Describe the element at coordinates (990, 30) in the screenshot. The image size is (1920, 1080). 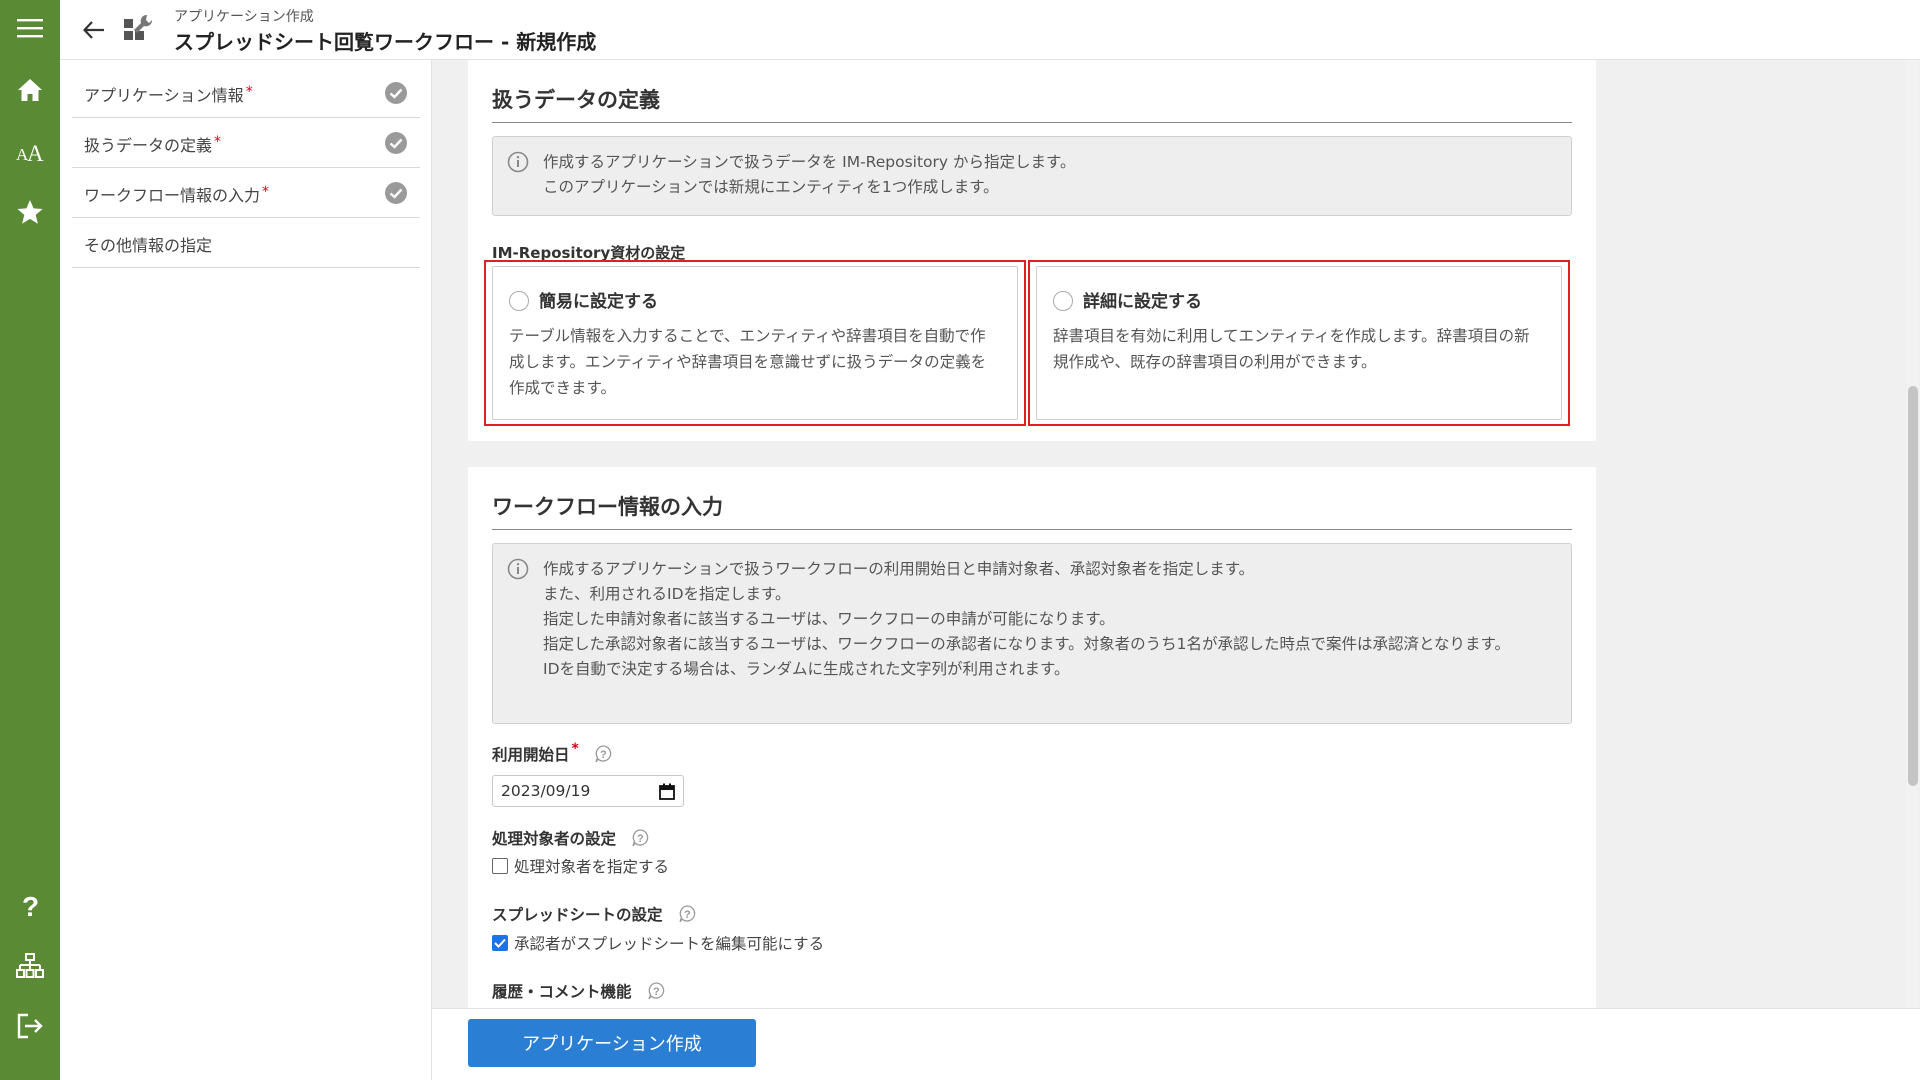
I see `page-header: アプリケーション作成 スプレッドシート回覧ワークフロー - 新規作成` at that location.